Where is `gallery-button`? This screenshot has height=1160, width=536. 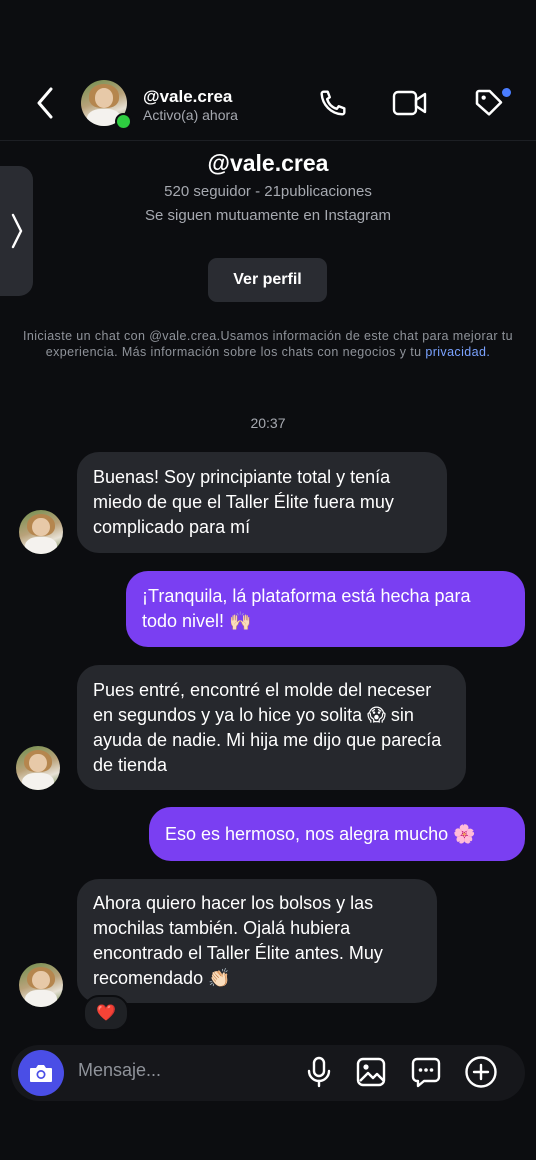
gallery-button is located at coordinates (371, 1072).